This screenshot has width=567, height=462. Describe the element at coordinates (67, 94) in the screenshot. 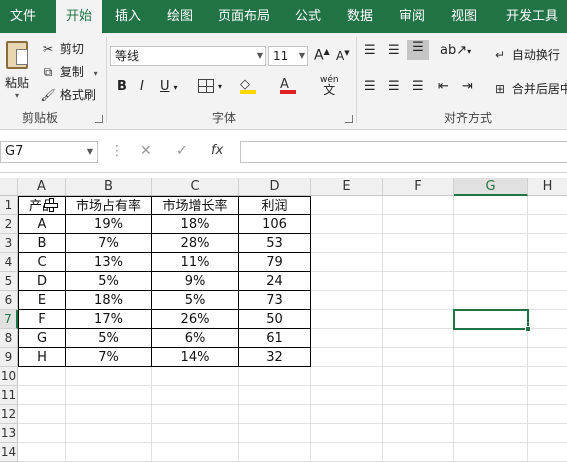

I see `format-painter-button: 🖌 格式刷` at that location.